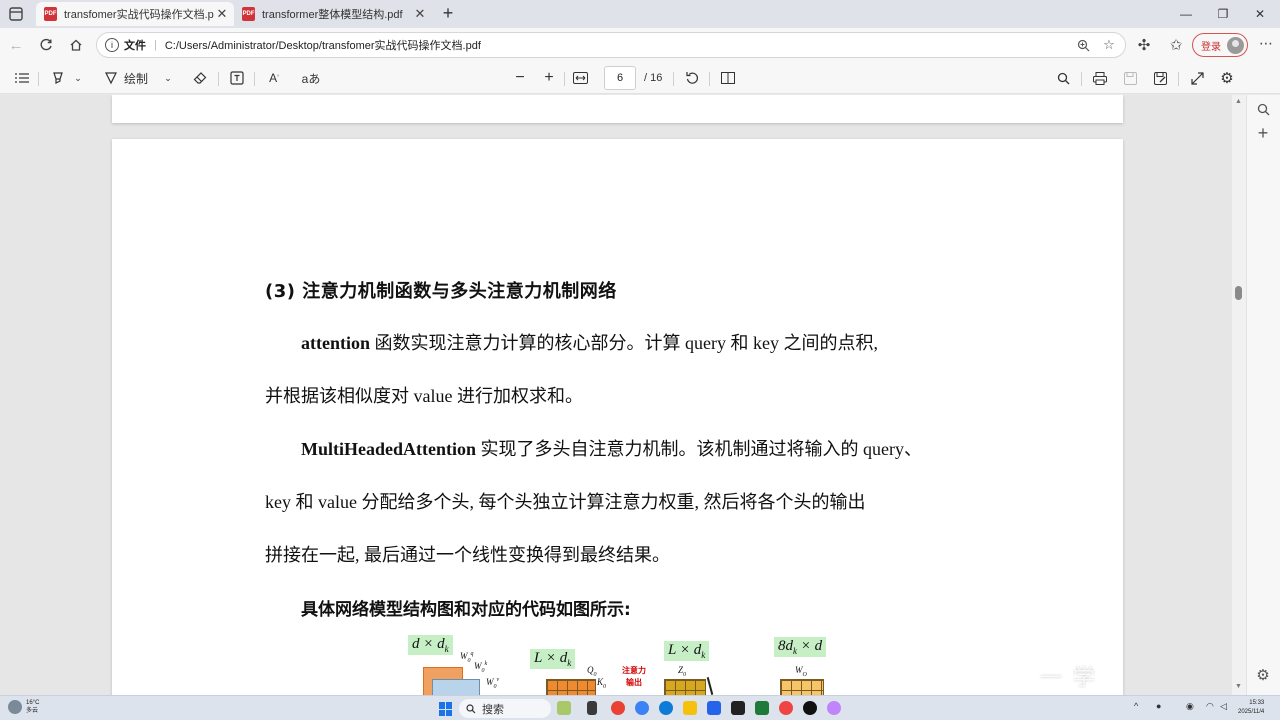 The height and width of the screenshot is (720, 1280). Describe the element at coordinates (592, 671) in the screenshot. I see `q0-label: Q0` at that location.